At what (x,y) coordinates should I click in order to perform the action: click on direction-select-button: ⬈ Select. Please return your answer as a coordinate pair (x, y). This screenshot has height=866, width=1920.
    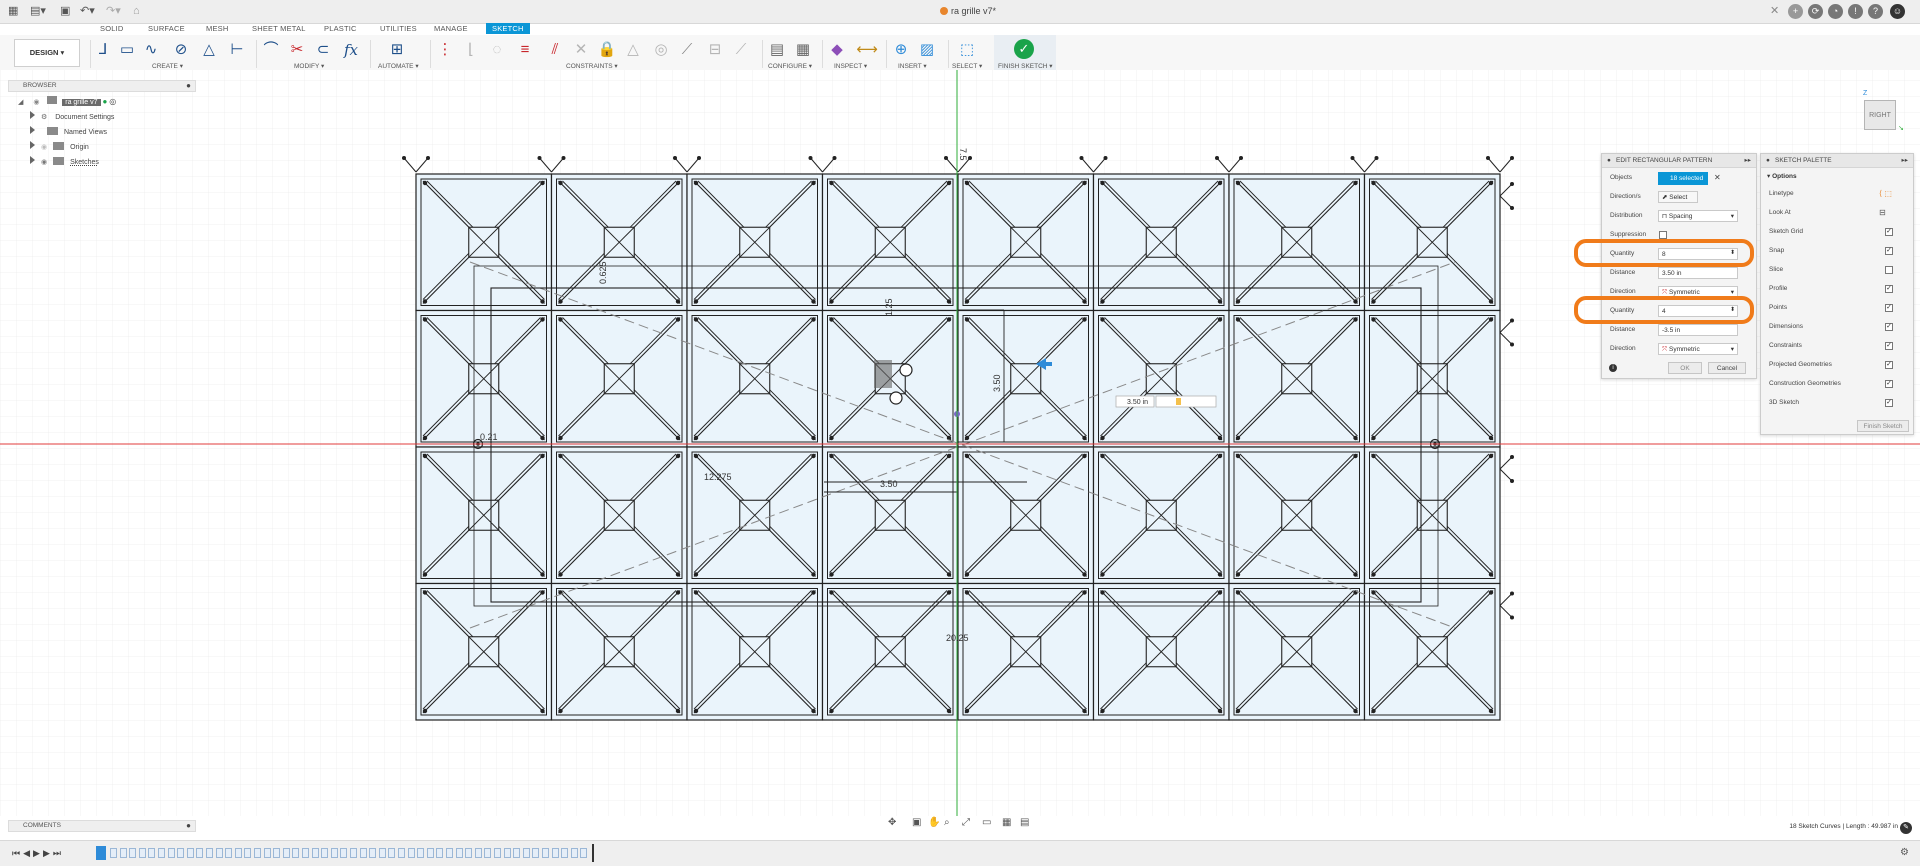
    Looking at the image, I should click on (1678, 197).